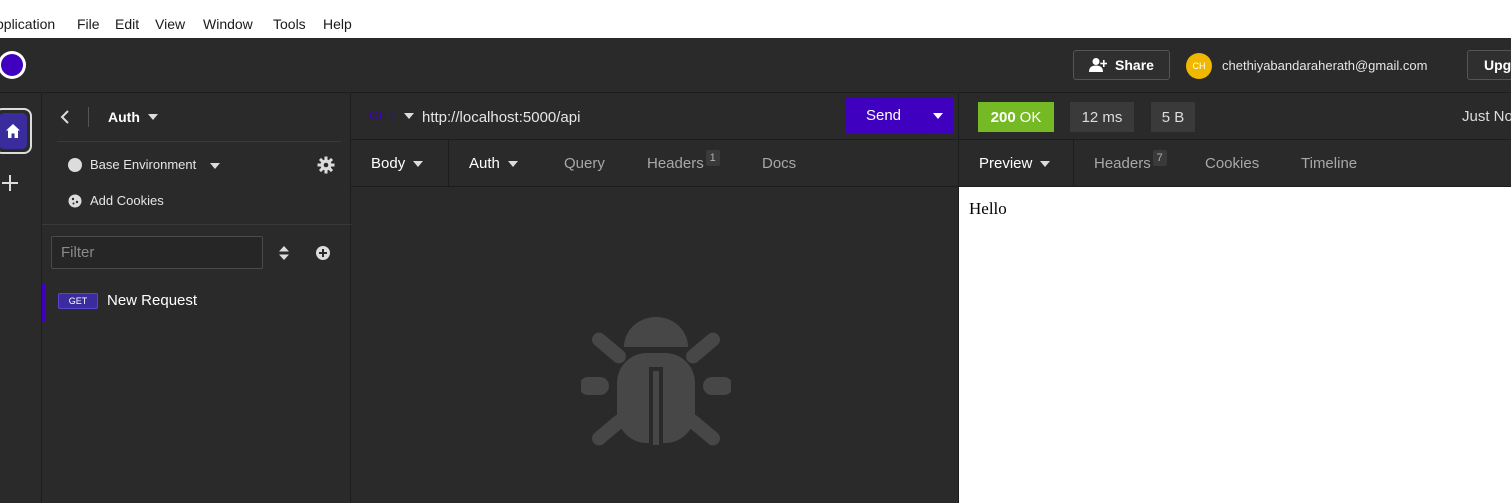  What do you see at coordinates (127, 24) in the screenshot?
I see `menu-edit: Edit` at bounding box center [127, 24].